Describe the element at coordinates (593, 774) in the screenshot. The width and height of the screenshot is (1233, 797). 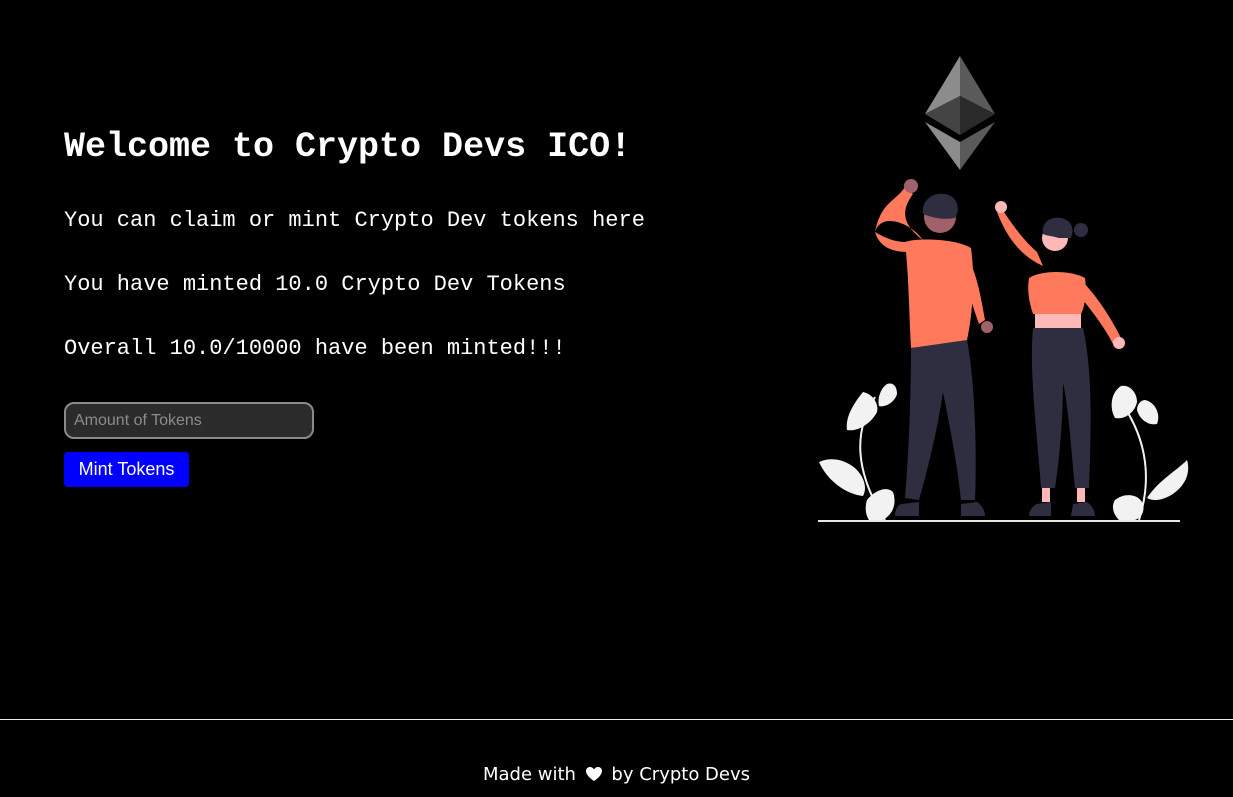
I see `heart-icon` at that location.